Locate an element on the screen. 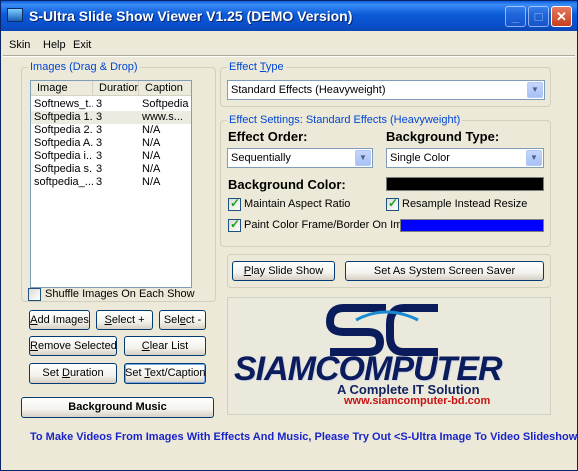 The width and height of the screenshot is (578, 471). background-color-label: Background Color: is located at coordinates (287, 184).